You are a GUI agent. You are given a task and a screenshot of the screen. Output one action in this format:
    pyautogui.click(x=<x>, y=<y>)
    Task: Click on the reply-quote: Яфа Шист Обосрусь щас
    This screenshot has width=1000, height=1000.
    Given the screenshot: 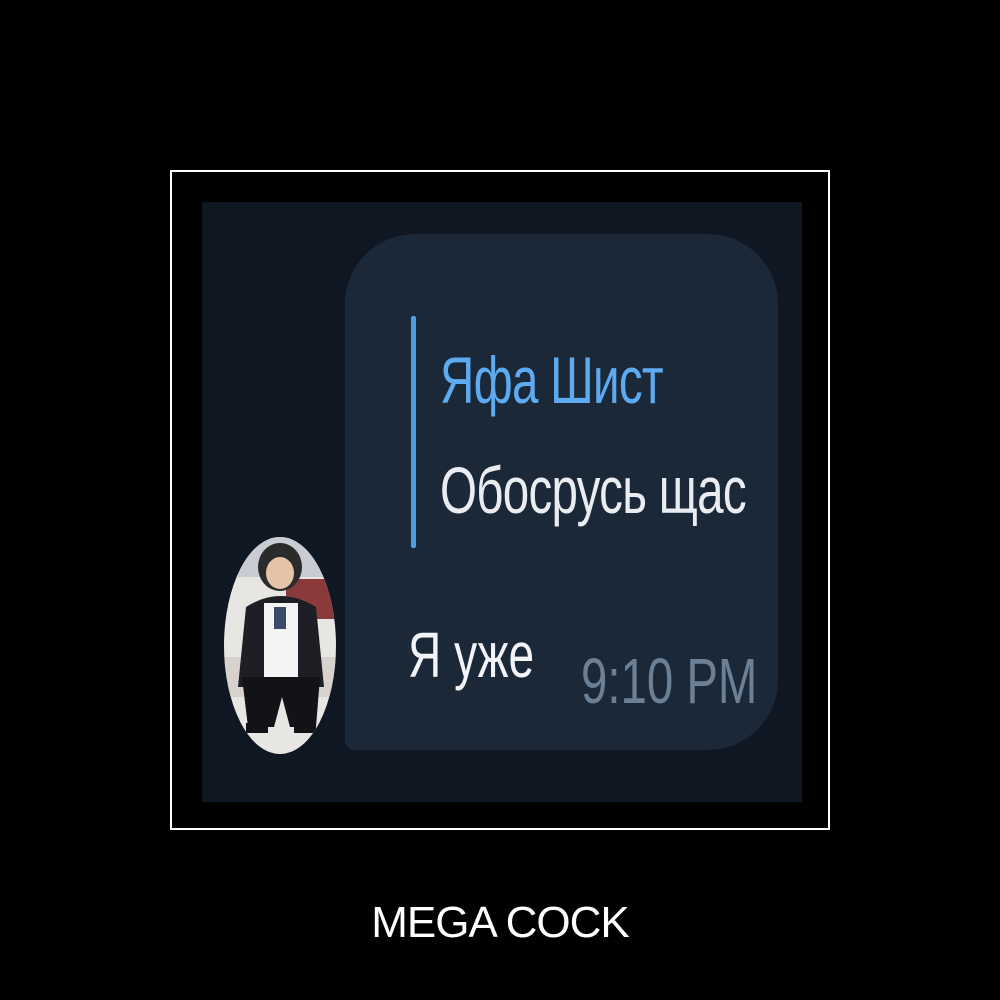 What is the action you would take?
    pyautogui.click(x=591, y=432)
    